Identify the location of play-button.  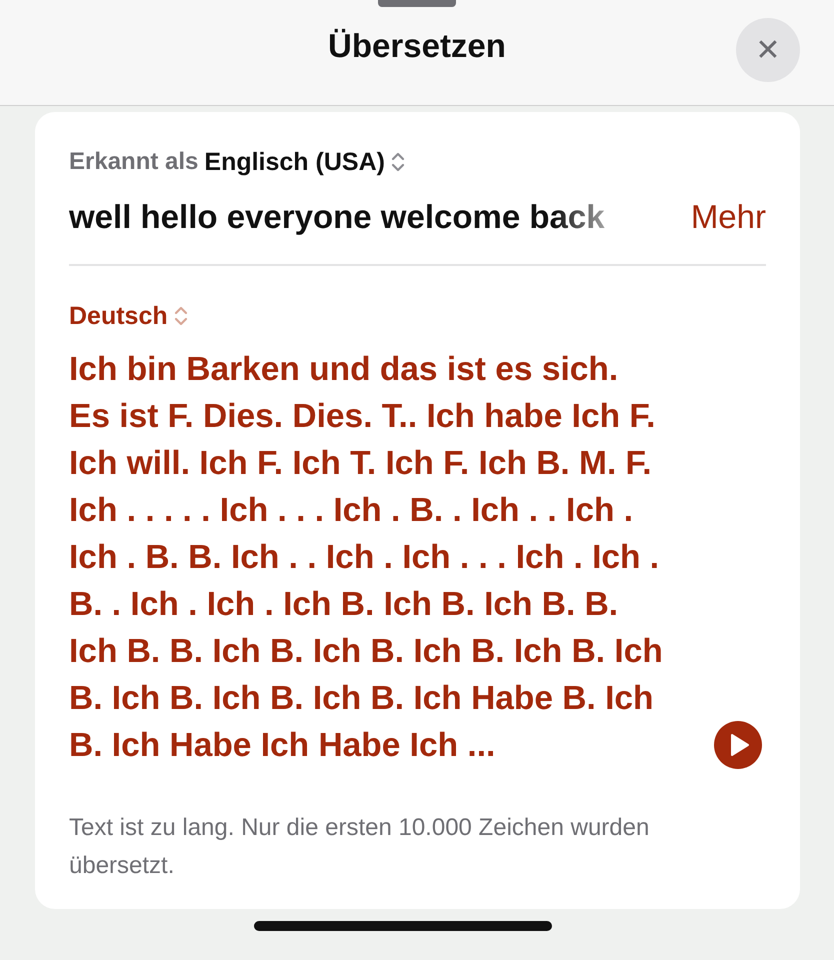
(738, 745).